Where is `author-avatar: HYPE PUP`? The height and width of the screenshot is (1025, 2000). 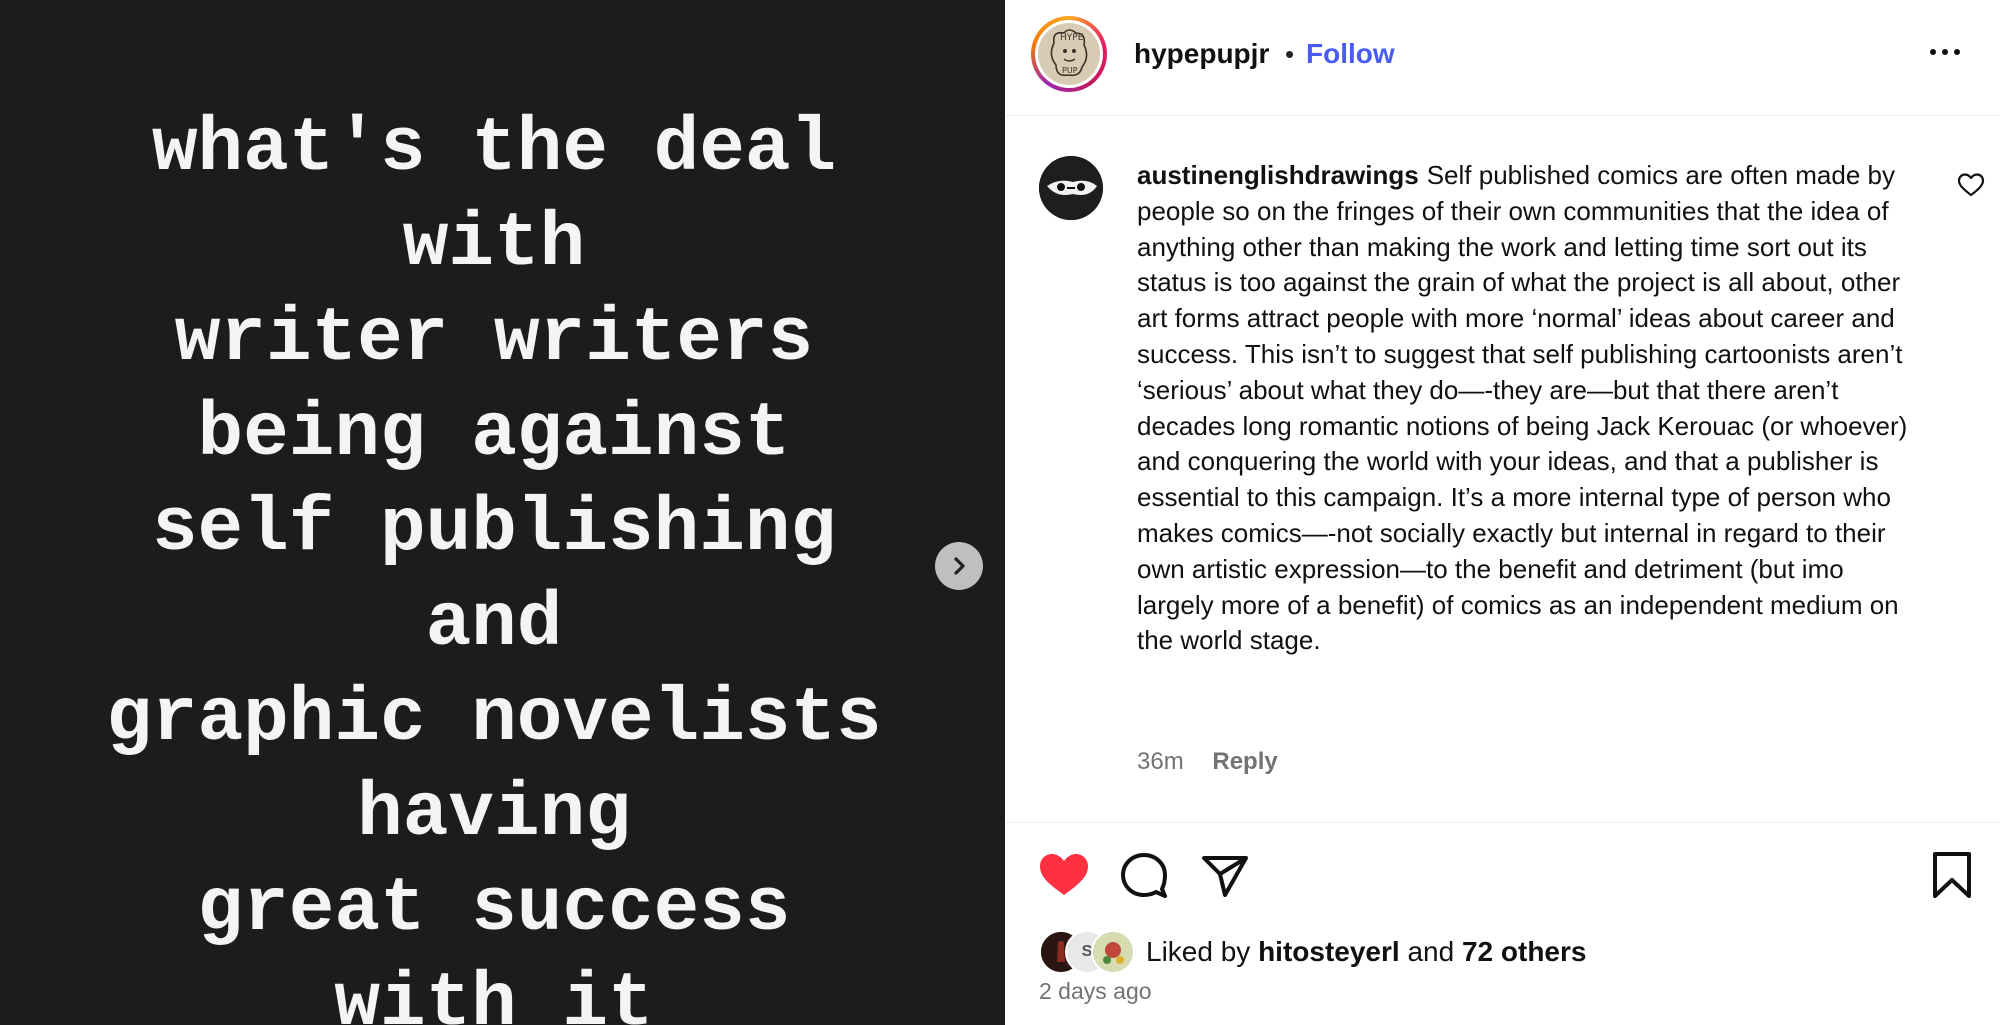
author-avatar: HYPE PUP is located at coordinates (1069, 54).